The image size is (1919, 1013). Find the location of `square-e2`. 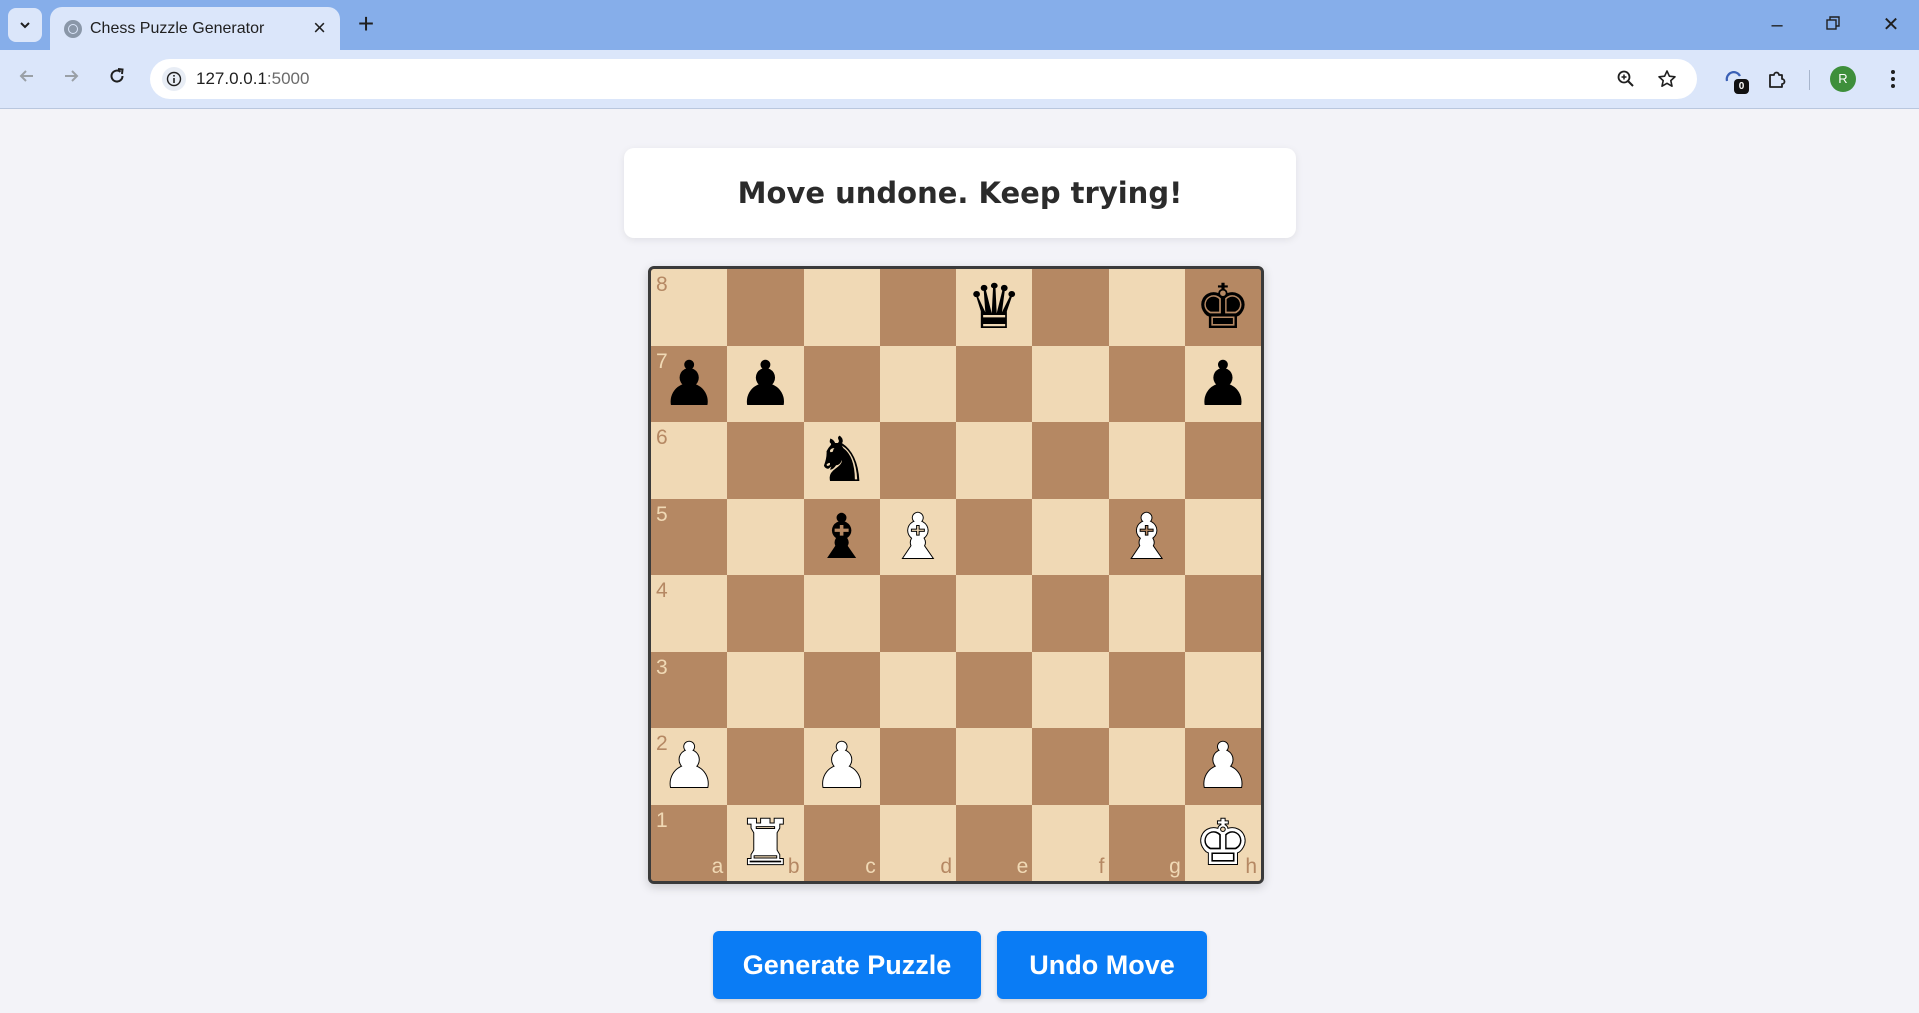

square-e2 is located at coordinates (994, 766).